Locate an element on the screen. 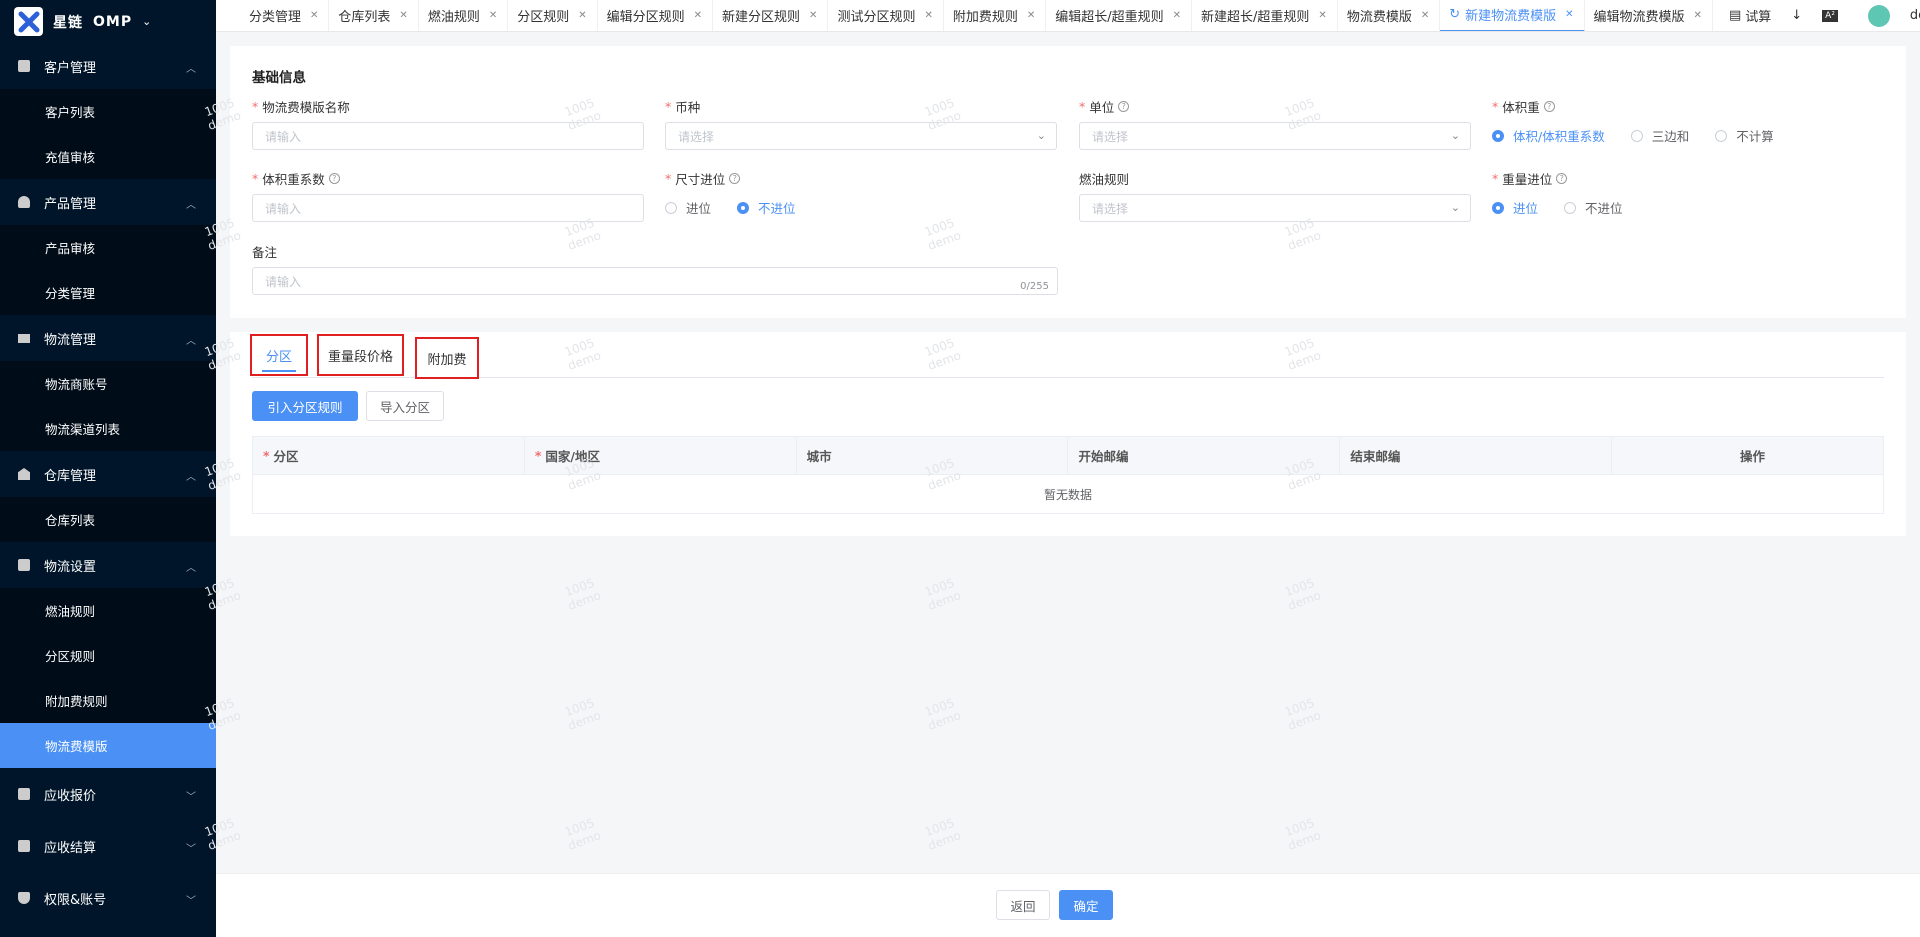 The image size is (1920, 937). radio-label: 体积/体积重系数 is located at coordinates (1559, 136).